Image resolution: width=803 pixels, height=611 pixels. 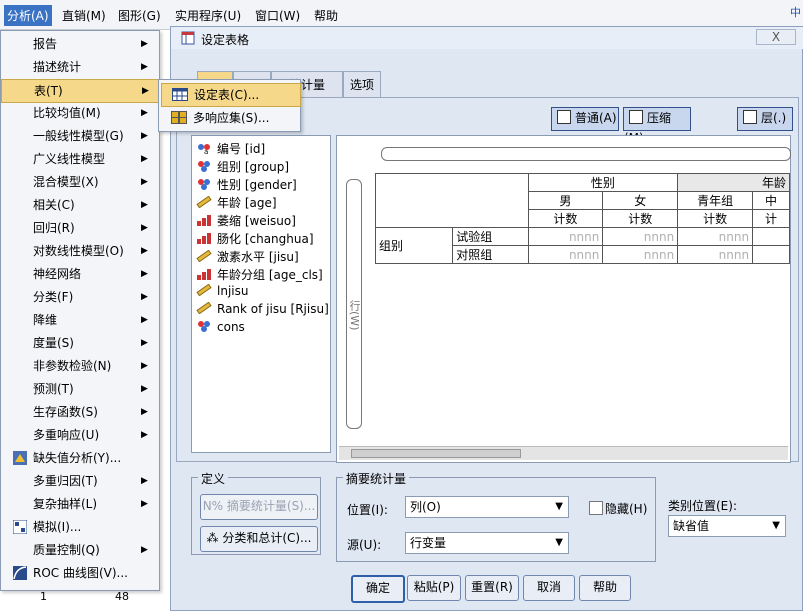 What do you see at coordinates (80, 435) in the screenshot?
I see `analyze-menu-item: 多重响应(U) ▶` at bounding box center [80, 435].